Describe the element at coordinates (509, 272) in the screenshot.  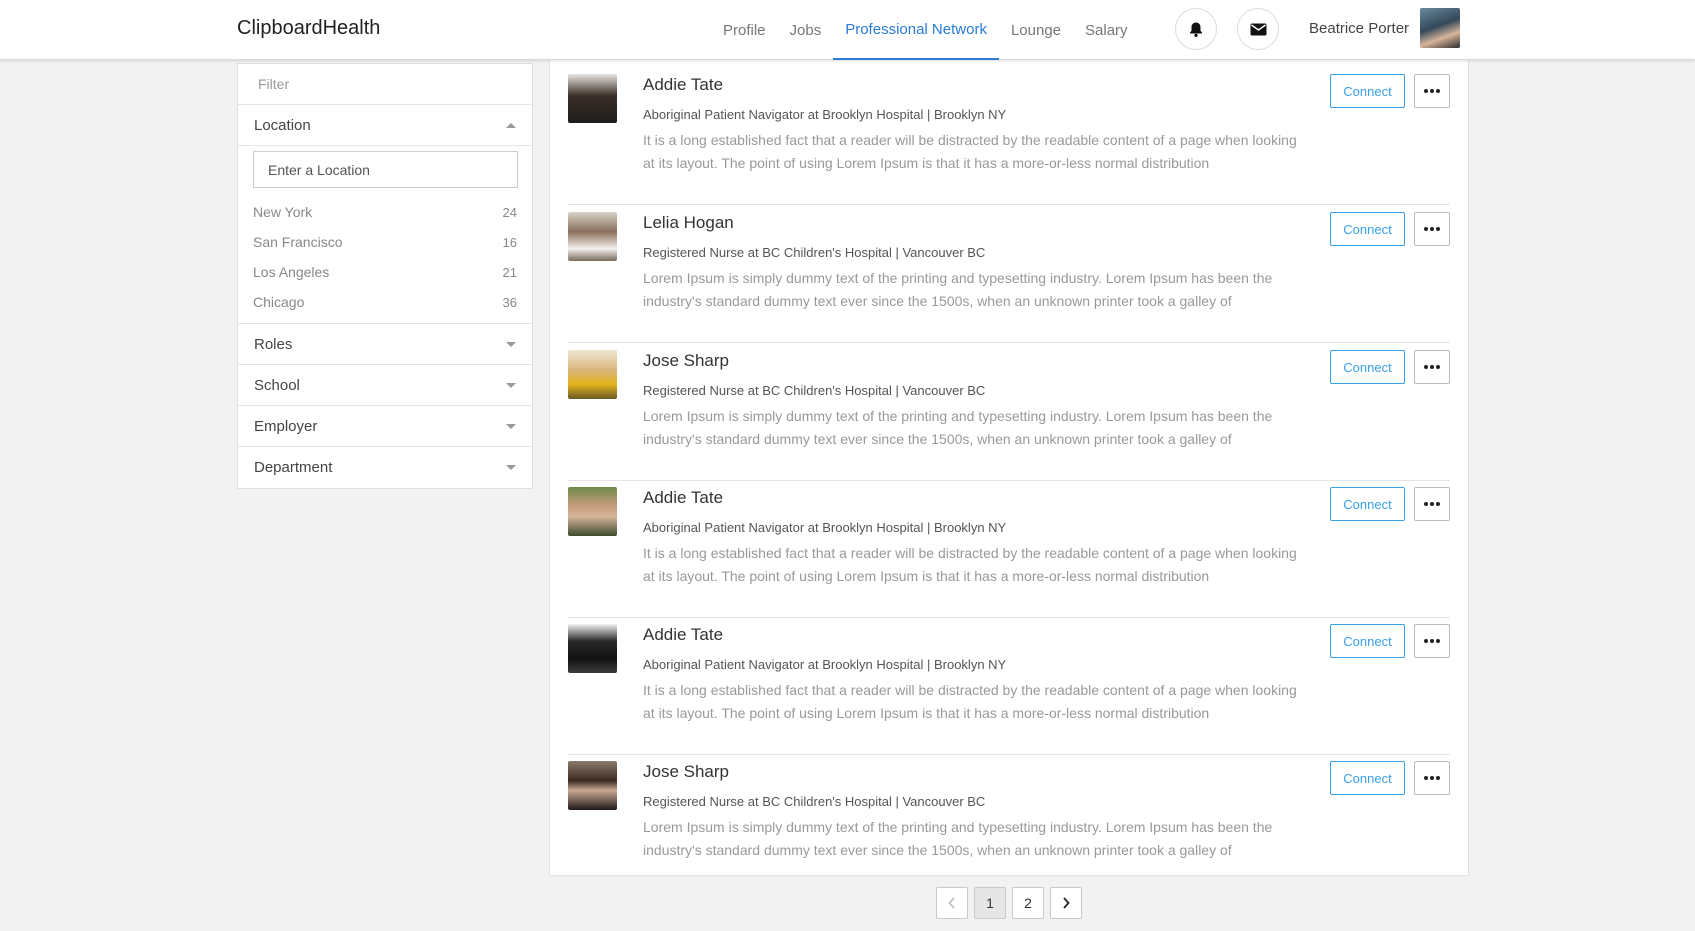
I see `location-count: 21` at that location.